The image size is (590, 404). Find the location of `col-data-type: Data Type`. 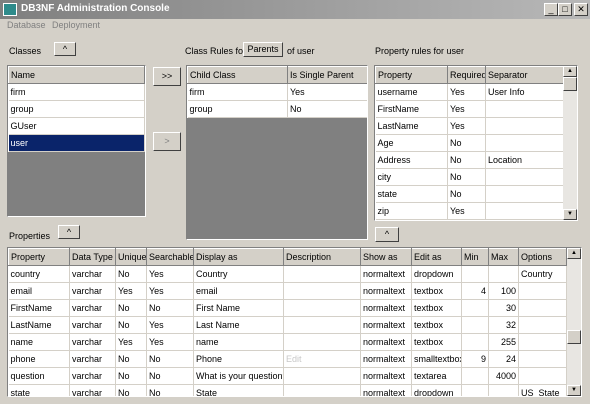

col-data-type: Data Type is located at coordinates (92, 257).